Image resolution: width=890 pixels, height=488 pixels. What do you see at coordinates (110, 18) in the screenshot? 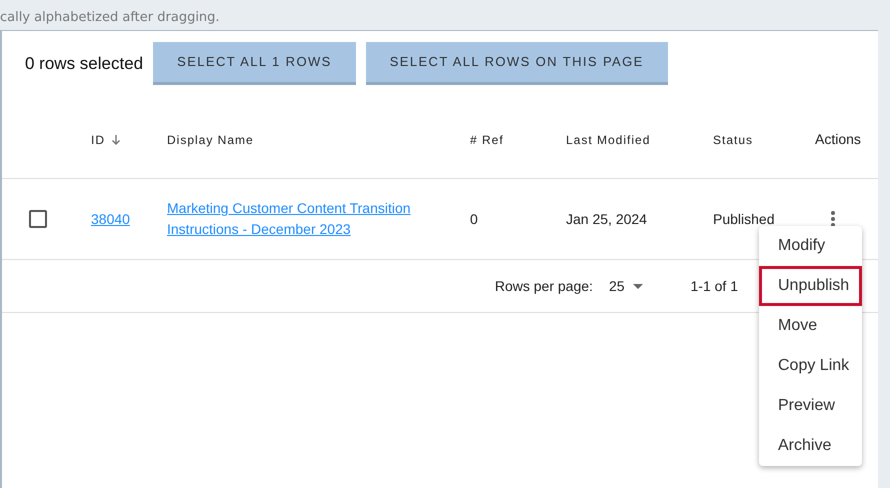
I see `hint-text: cally alphabetized after dragging.` at bounding box center [110, 18].